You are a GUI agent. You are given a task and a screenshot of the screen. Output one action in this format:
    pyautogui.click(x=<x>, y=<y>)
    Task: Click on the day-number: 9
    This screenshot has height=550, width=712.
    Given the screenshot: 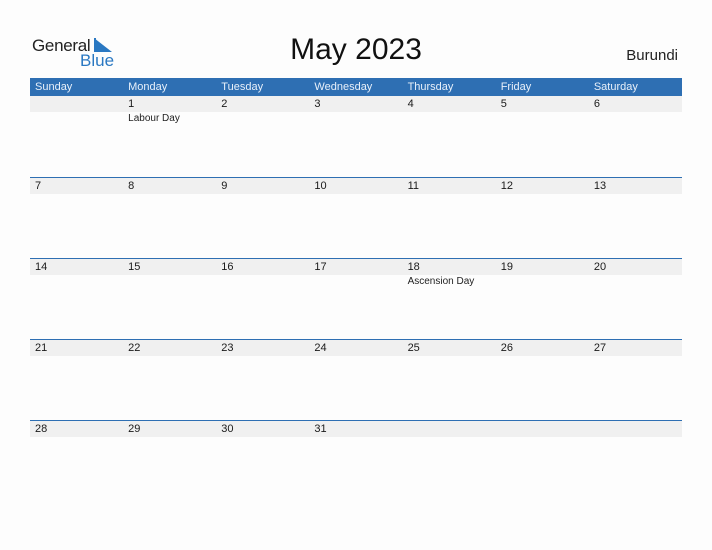 What is the action you would take?
    pyautogui.click(x=263, y=186)
    